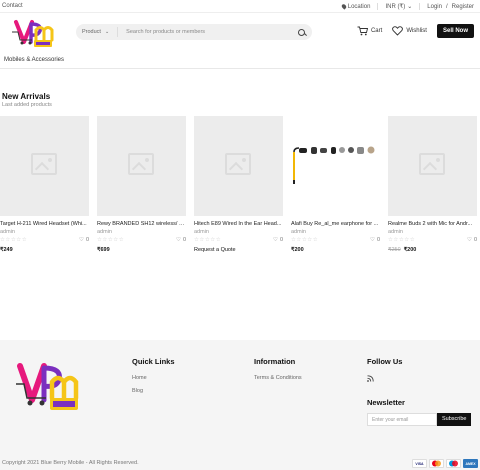 Image resolution: width=480 pixels, height=470 pixels. I want to click on nav-item-mobiles-accessories: Mobiles & Accessories, so click(34, 60).